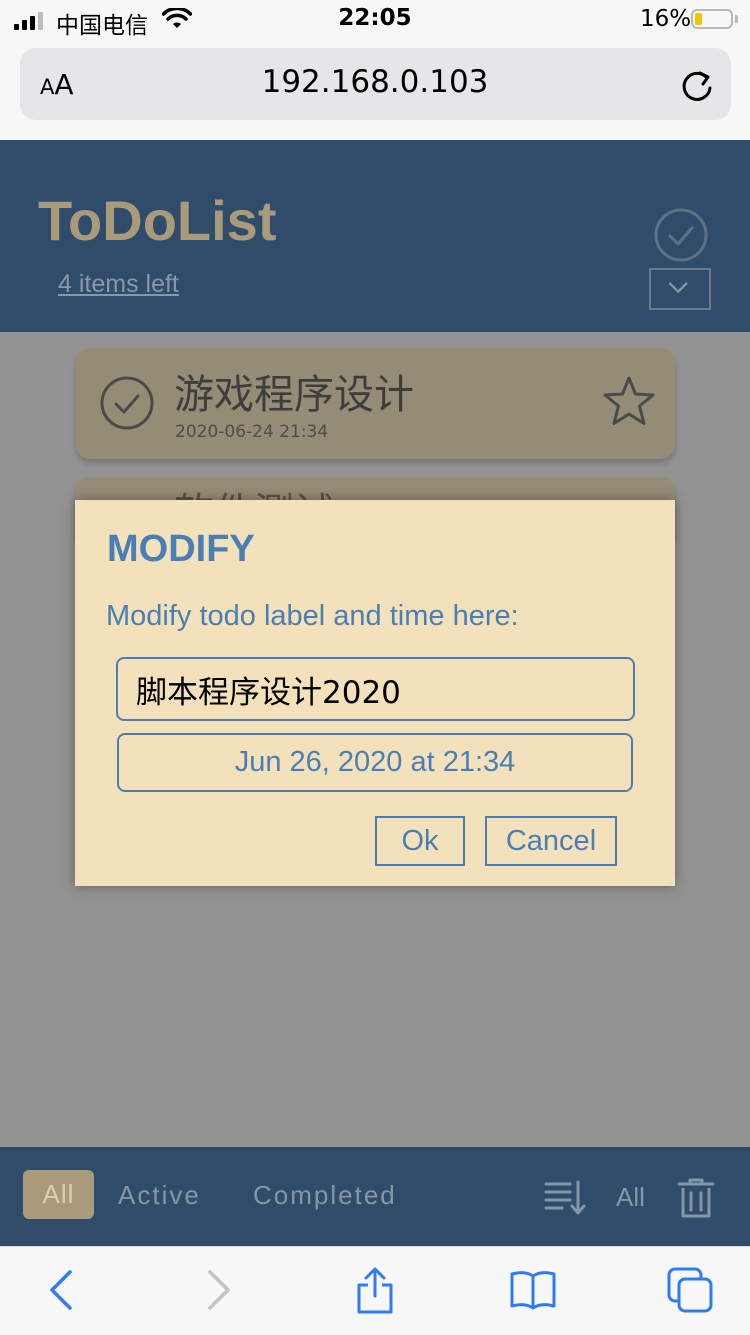 The width and height of the screenshot is (750, 1335). What do you see at coordinates (252, 432) in the screenshot?
I see `todo-time: 2020-06-24 21:34` at bounding box center [252, 432].